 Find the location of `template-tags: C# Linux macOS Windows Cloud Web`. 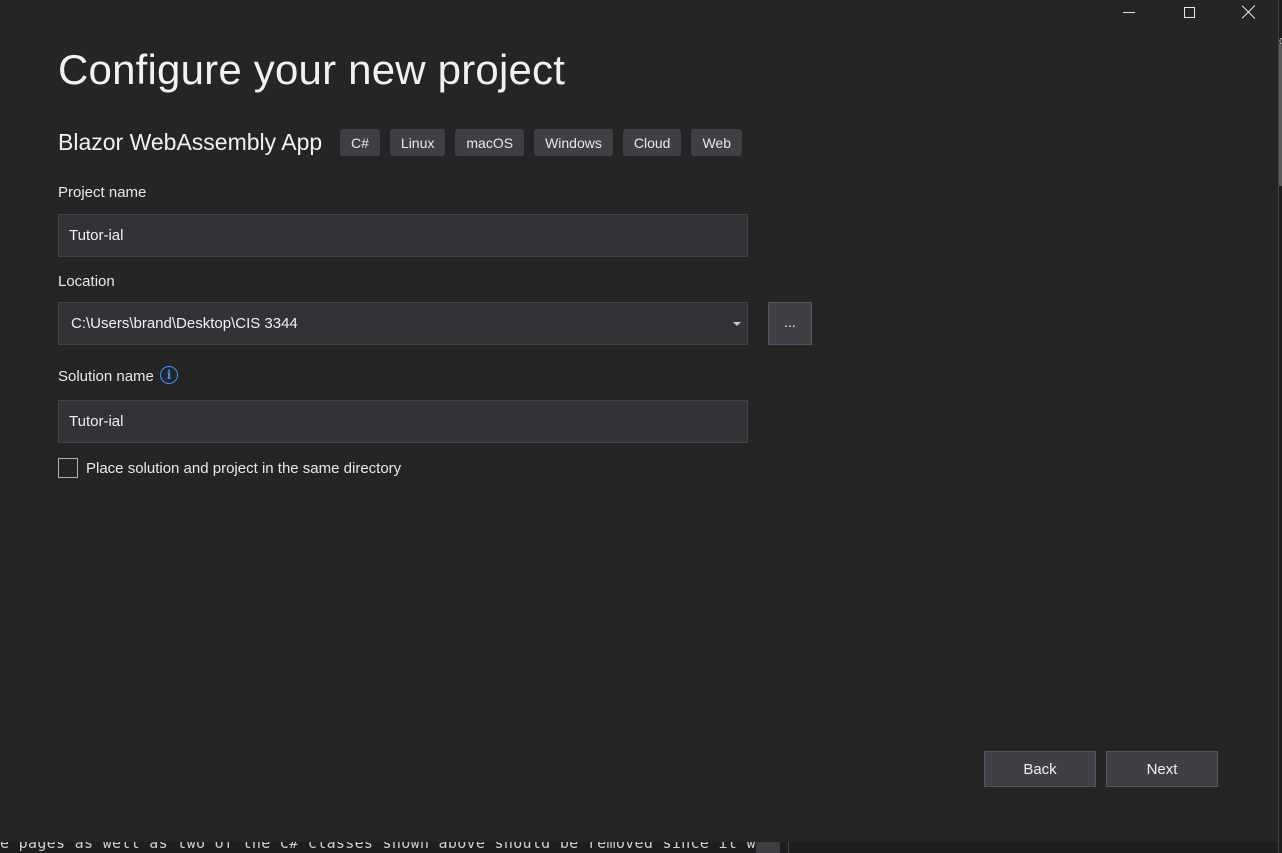

template-tags: C# Linux macOS Windows Cloud Web is located at coordinates (541, 142).